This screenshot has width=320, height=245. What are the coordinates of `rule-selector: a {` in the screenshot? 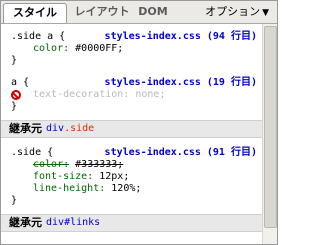 It's located at (20, 83).